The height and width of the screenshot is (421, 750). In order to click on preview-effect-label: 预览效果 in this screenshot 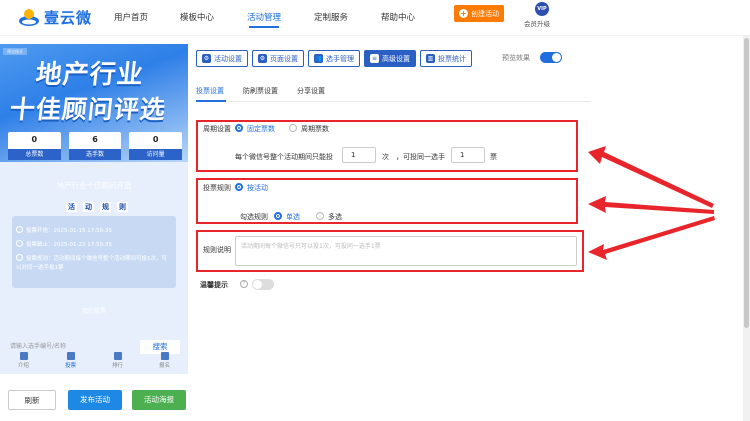, I will do `click(516, 58)`.